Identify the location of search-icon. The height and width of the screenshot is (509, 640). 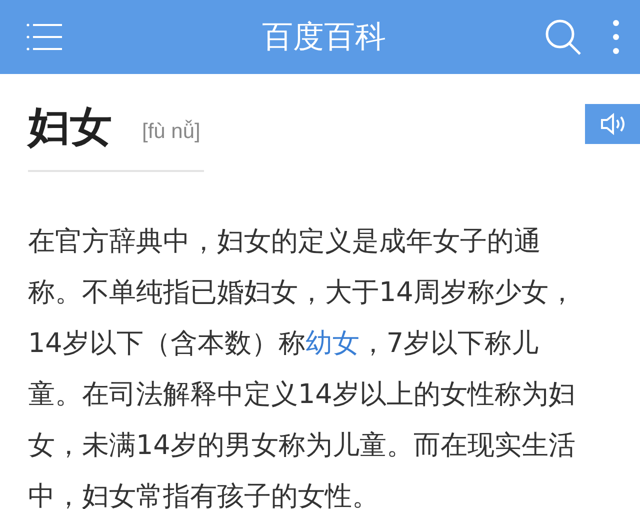
(563, 37).